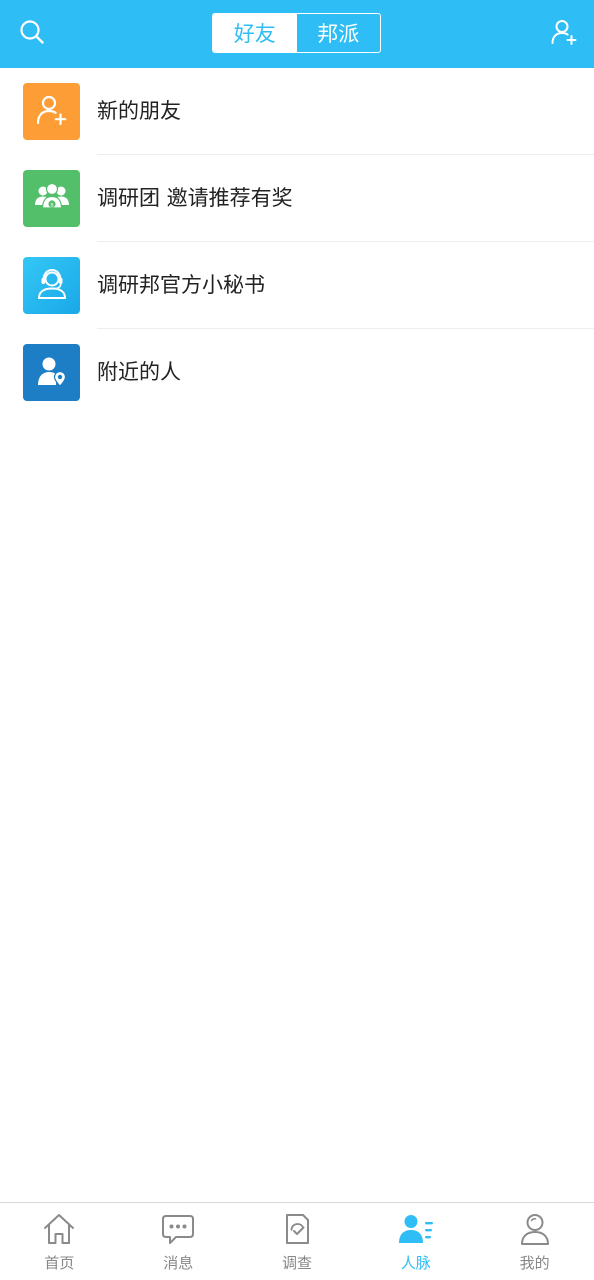  I want to click on customer-service-icon, so click(52, 286).